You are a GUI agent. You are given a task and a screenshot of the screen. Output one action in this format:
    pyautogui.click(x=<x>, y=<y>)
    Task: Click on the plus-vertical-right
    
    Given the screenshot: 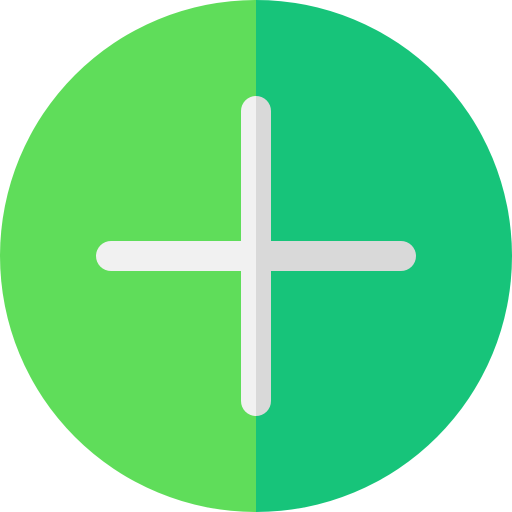 What is the action you would take?
    pyautogui.click(x=263, y=256)
    